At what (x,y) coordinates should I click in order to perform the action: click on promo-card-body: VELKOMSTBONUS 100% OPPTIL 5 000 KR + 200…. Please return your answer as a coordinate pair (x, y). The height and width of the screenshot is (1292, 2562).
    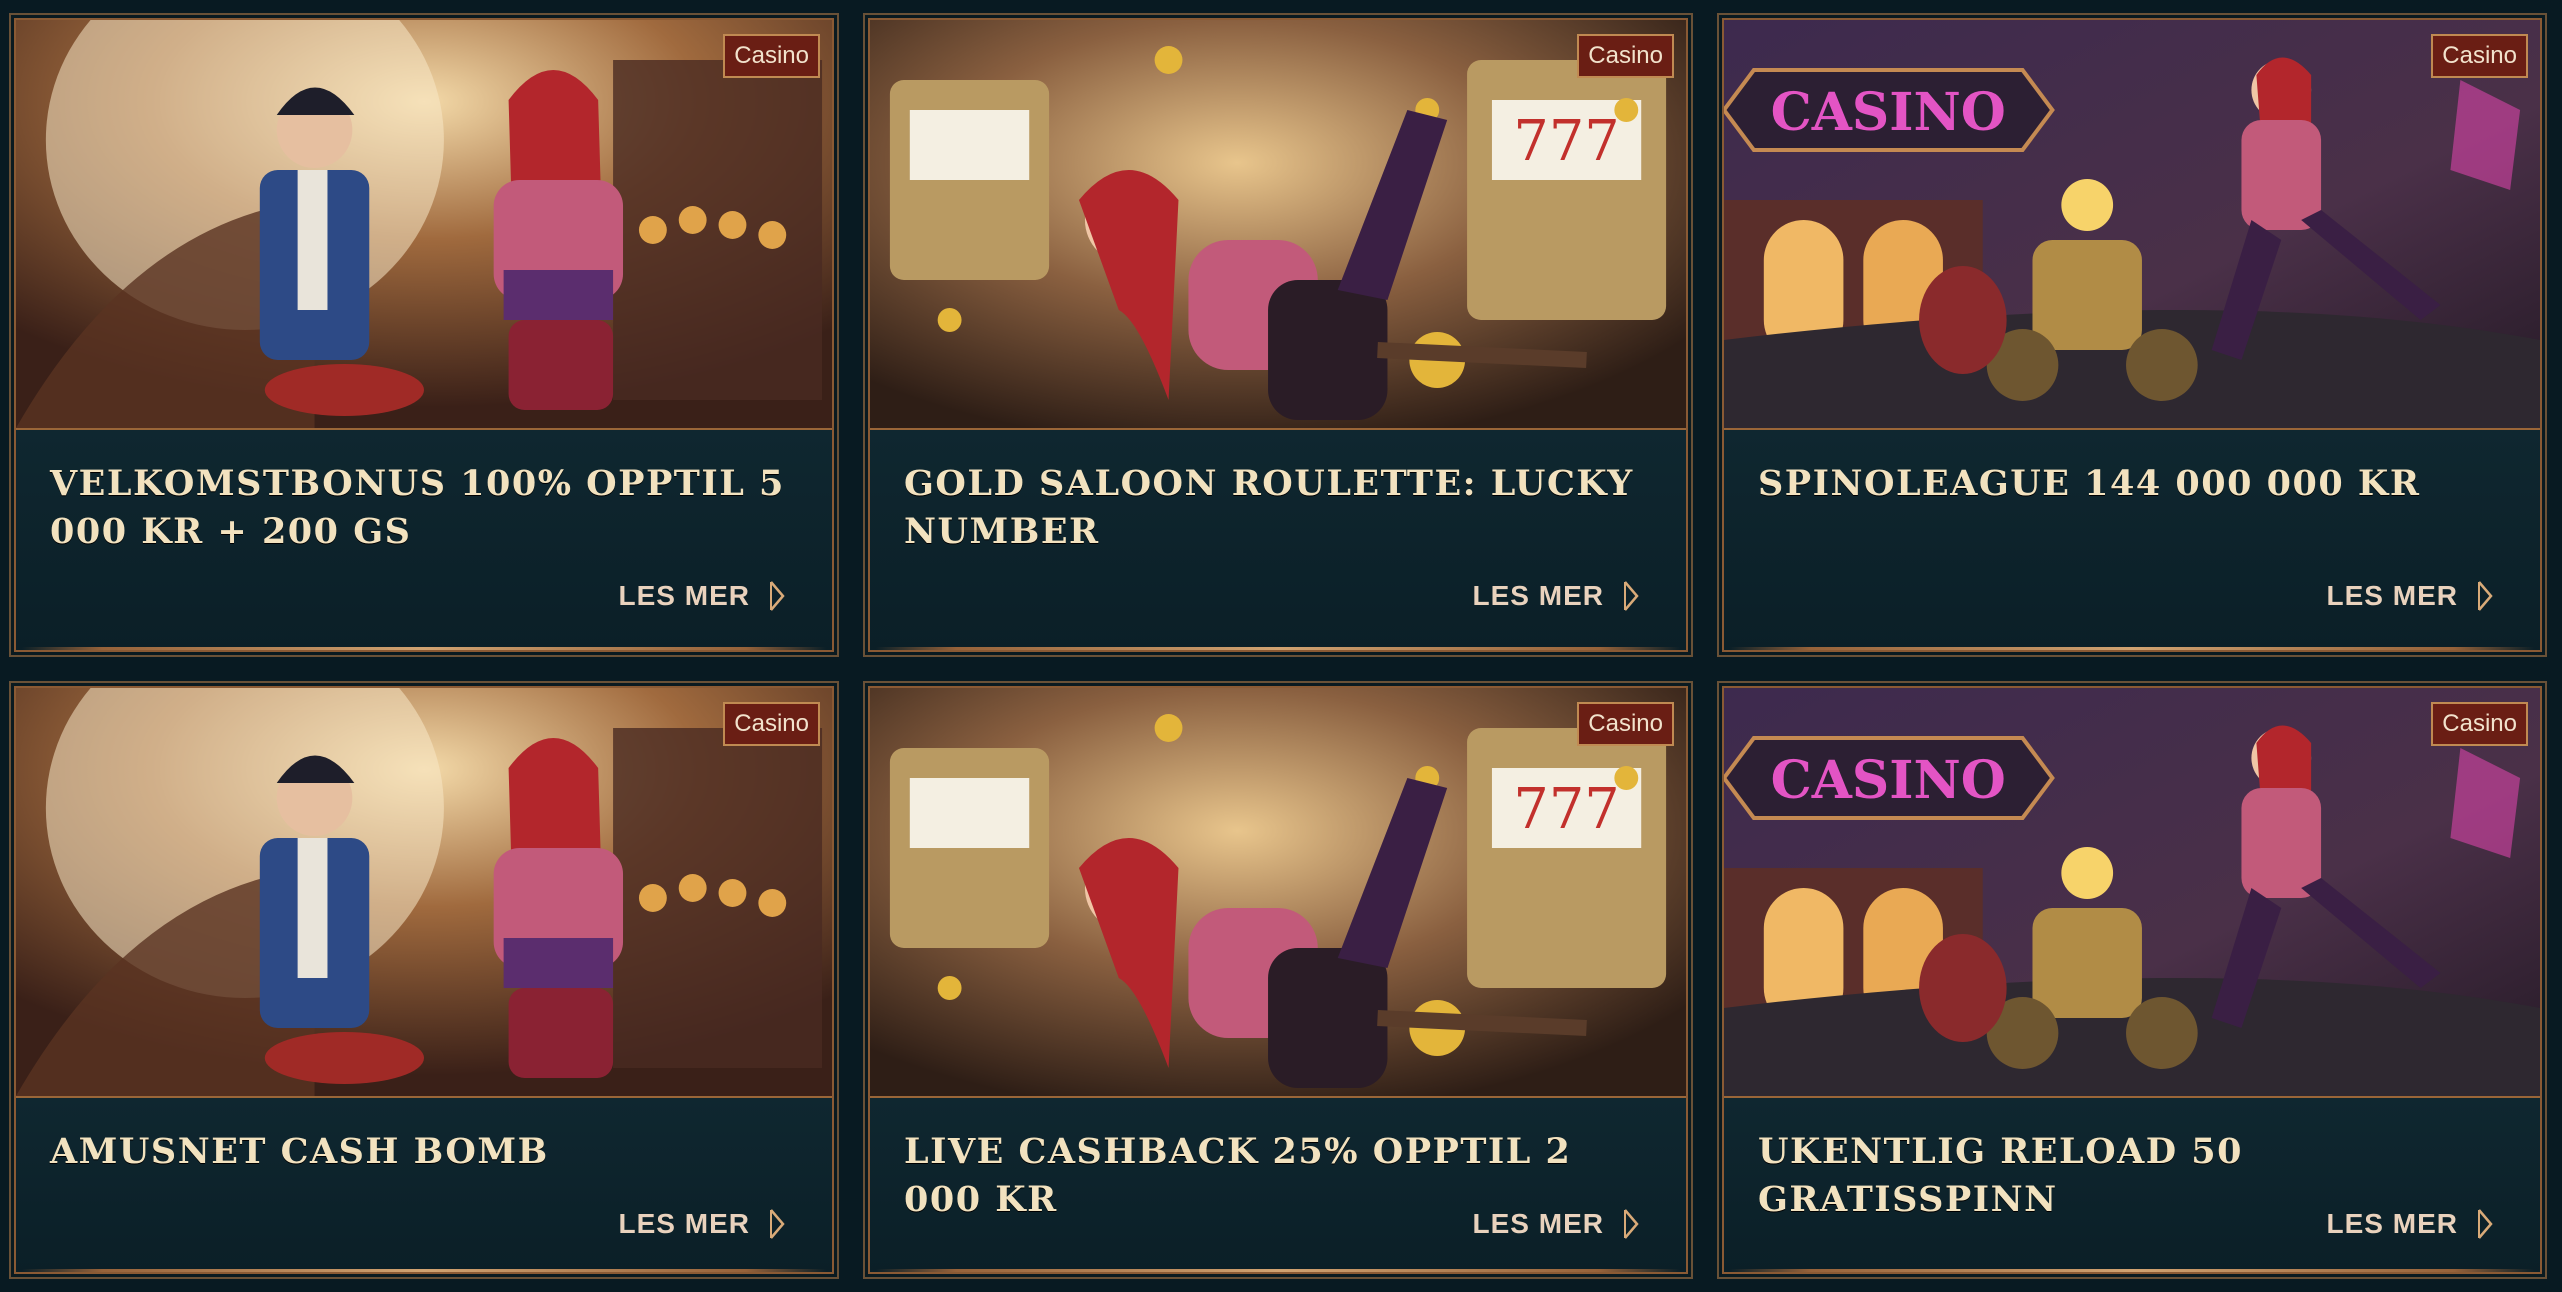
    Looking at the image, I should click on (424, 540).